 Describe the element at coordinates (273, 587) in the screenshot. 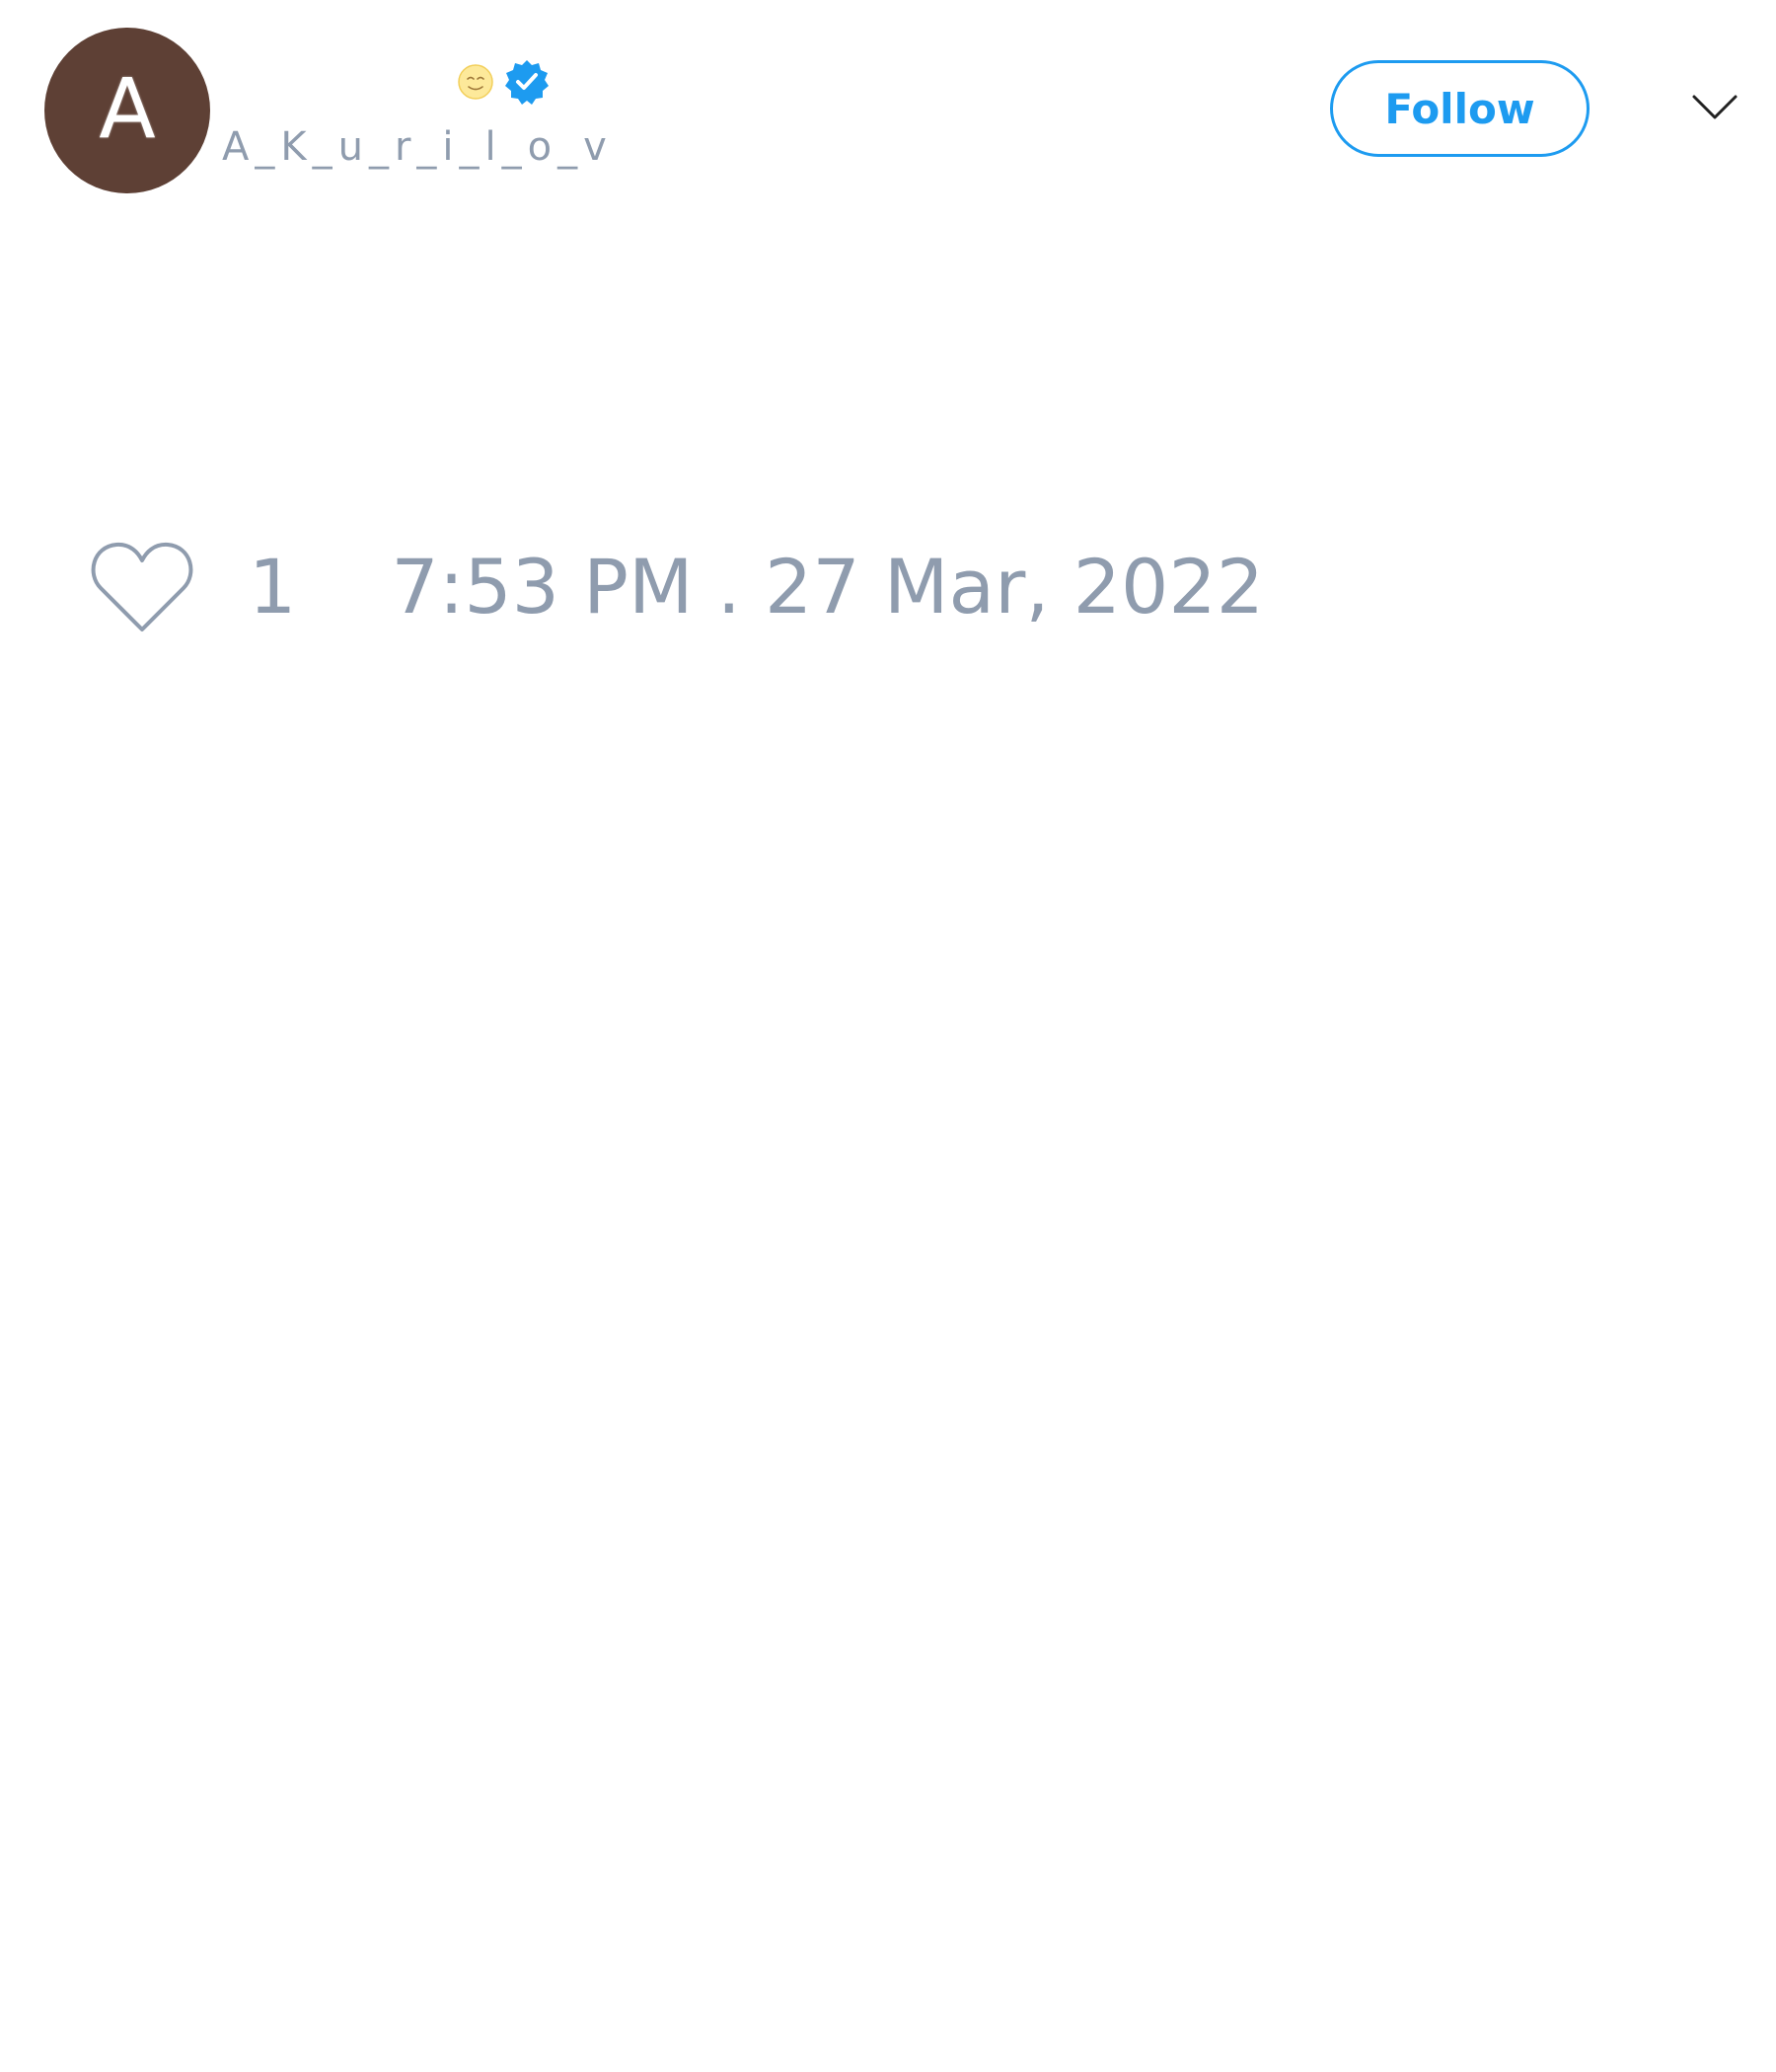

I see `like-count: 1` at that location.